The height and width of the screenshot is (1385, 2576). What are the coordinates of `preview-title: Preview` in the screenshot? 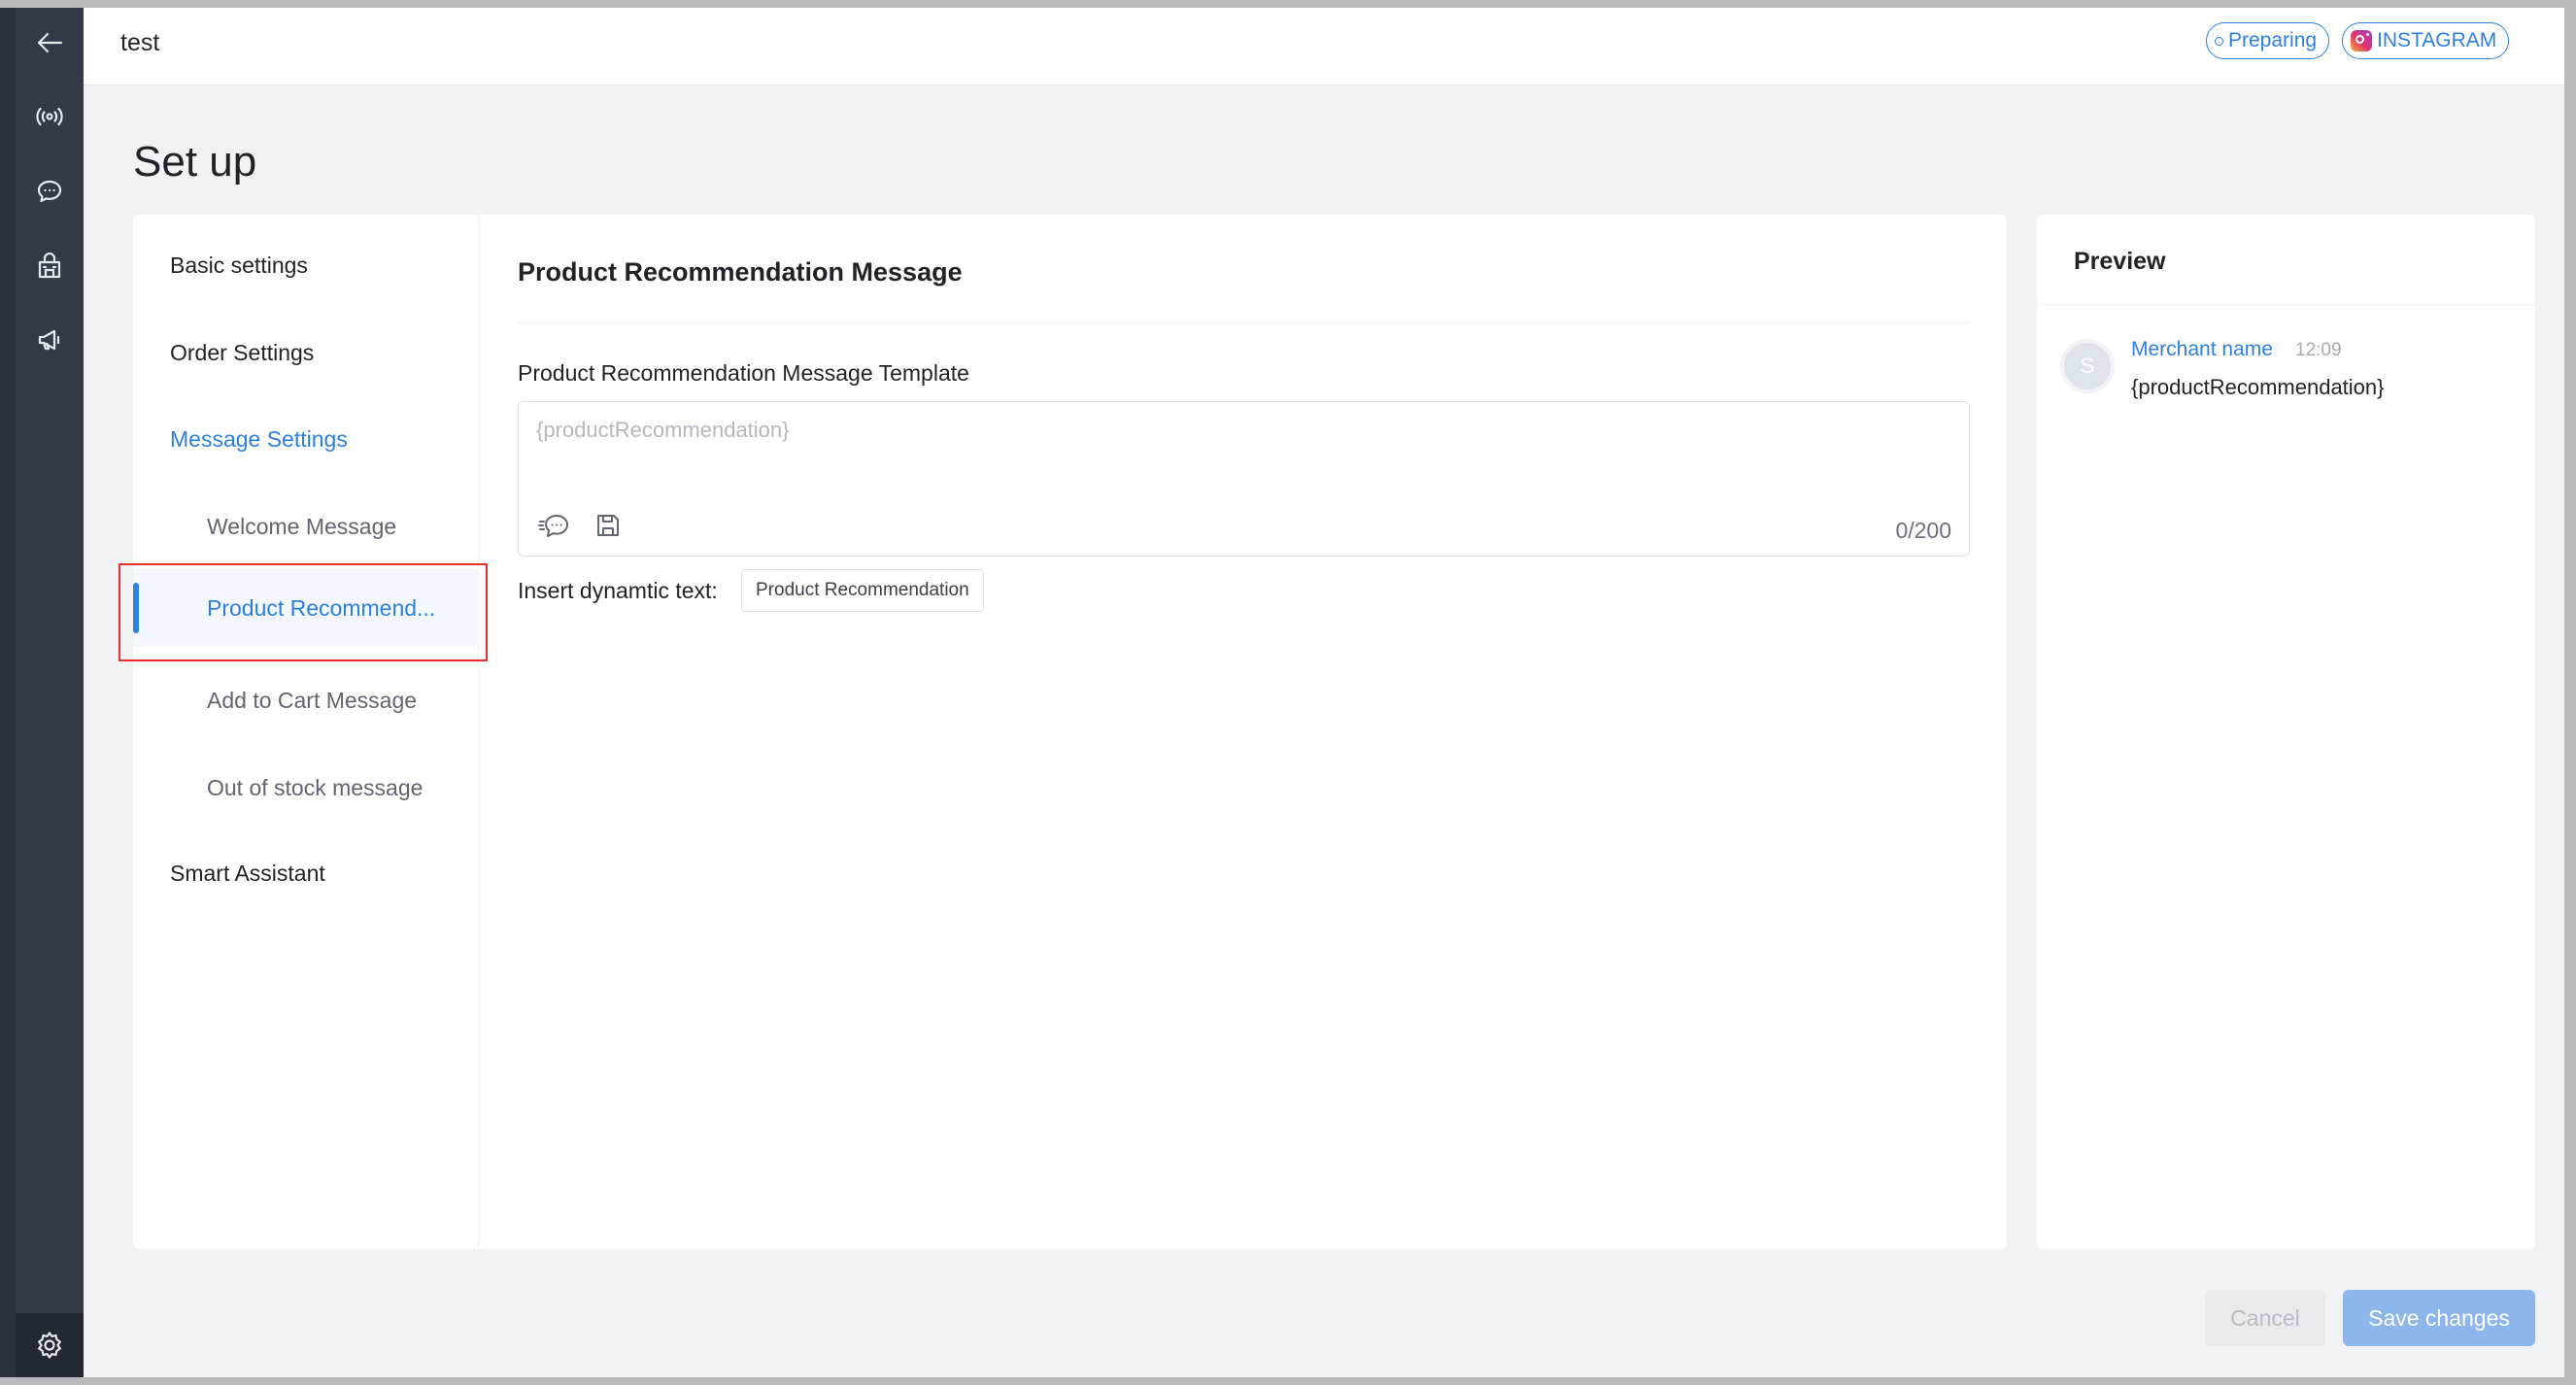 It's located at (2120, 261).